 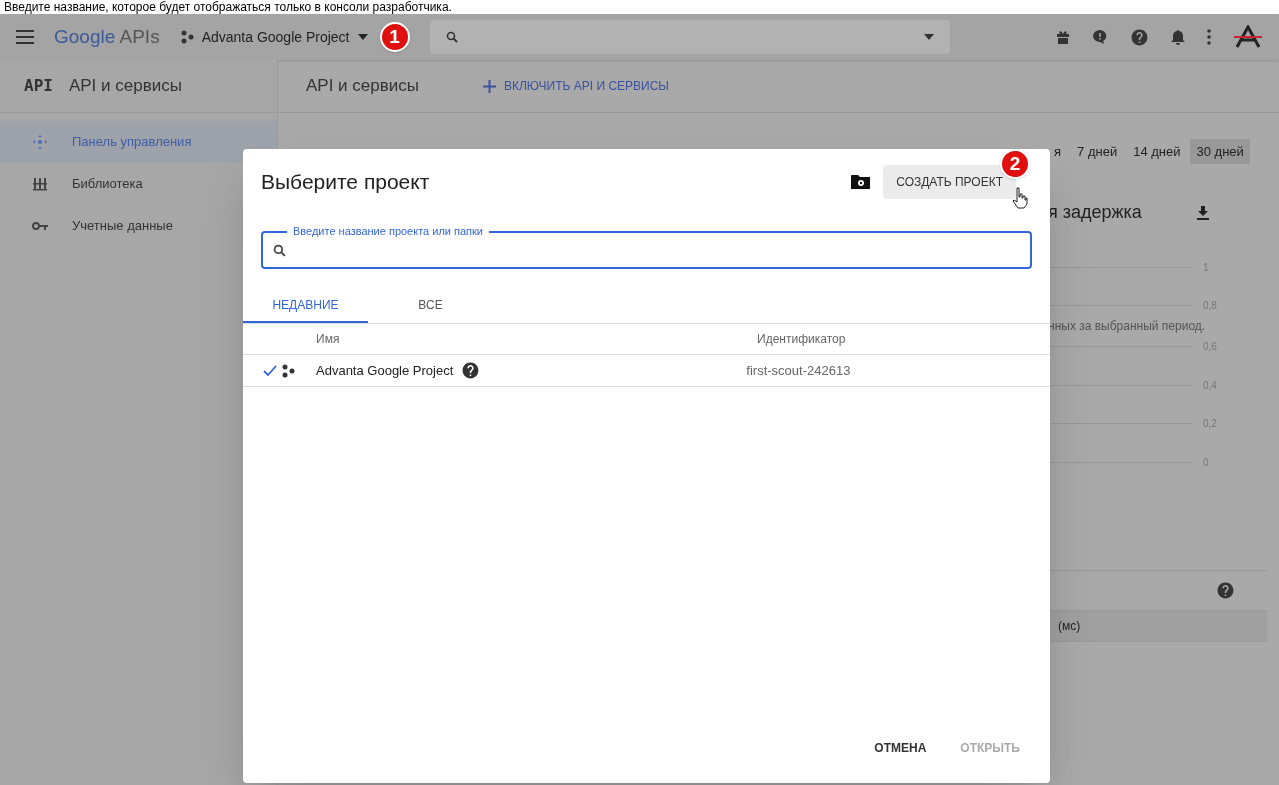 I want to click on dialog-tab: НЕДАВНИЕ, so click(x=305, y=305).